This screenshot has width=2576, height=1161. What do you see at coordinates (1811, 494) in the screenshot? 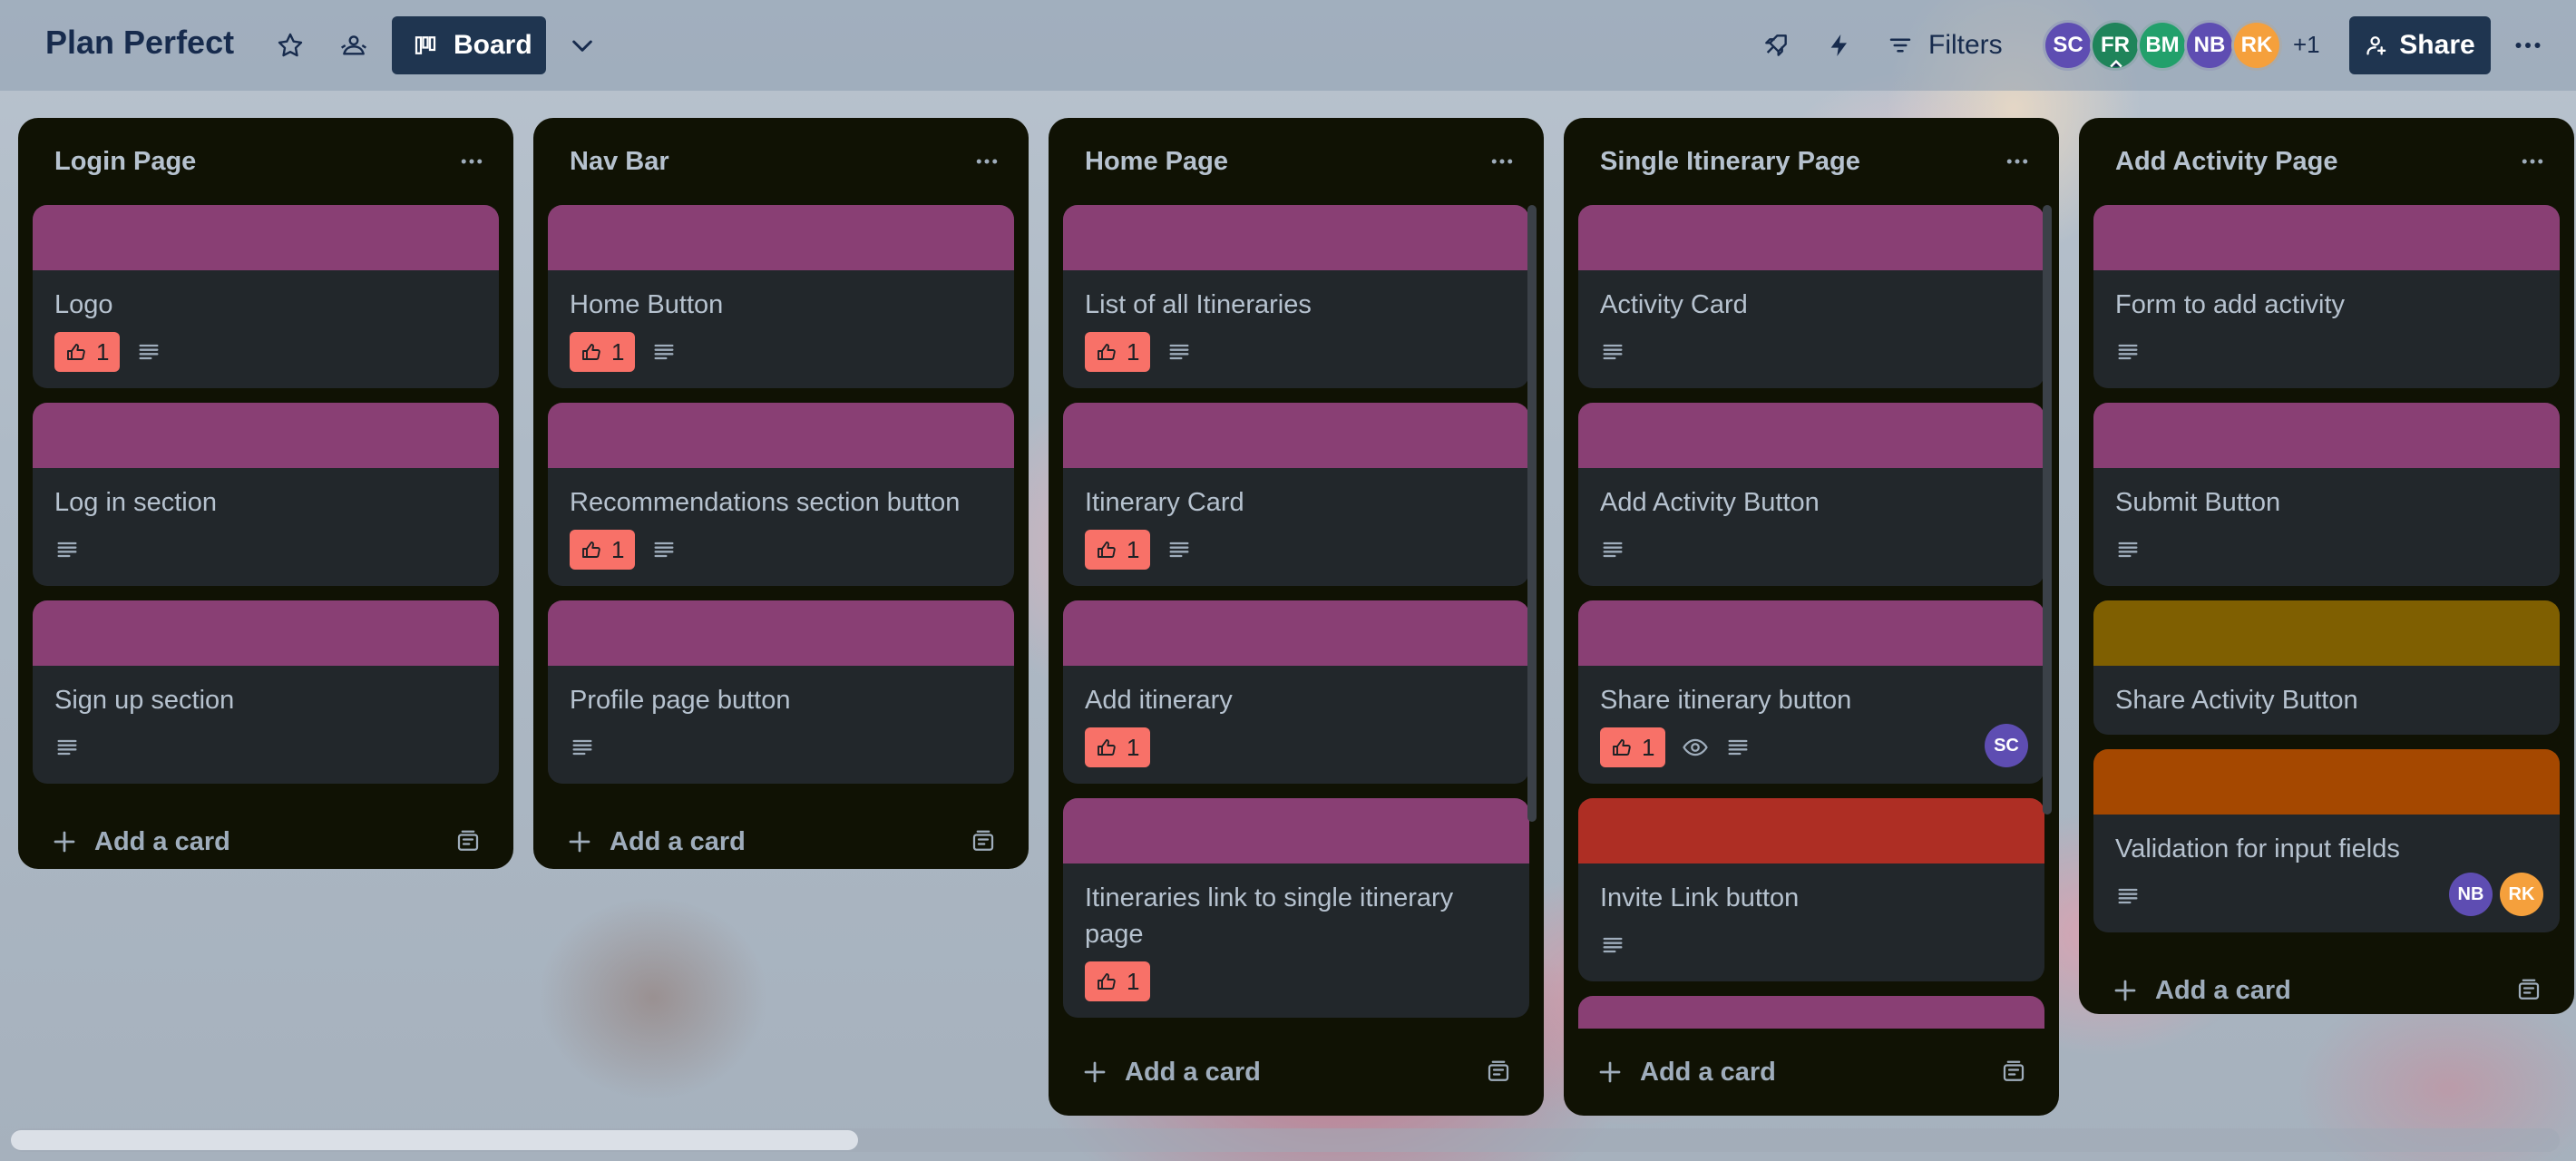
I see `card: Add Activity Button` at bounding box center [1811, 494].